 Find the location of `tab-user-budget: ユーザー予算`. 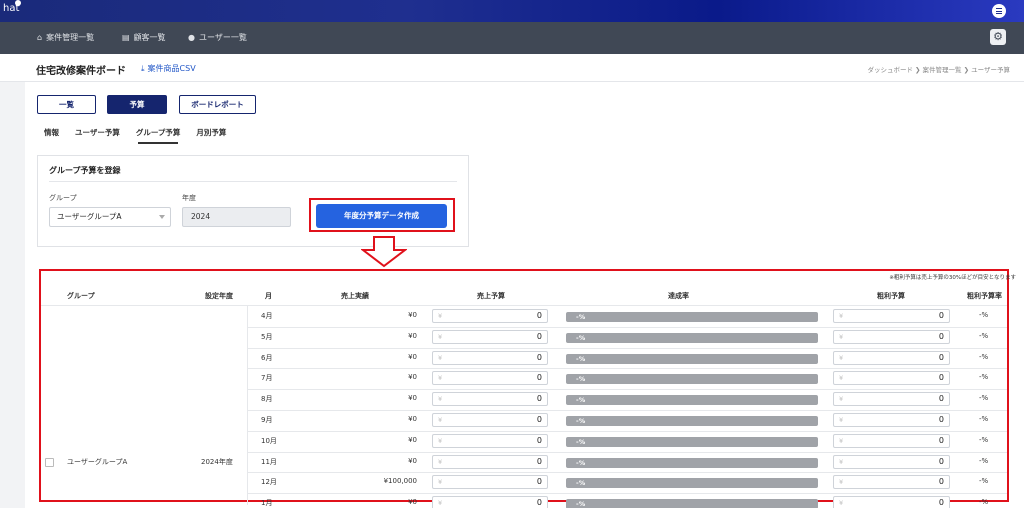

tab-user-budget: ユーザー予算 is located at coordinates (97, 132).